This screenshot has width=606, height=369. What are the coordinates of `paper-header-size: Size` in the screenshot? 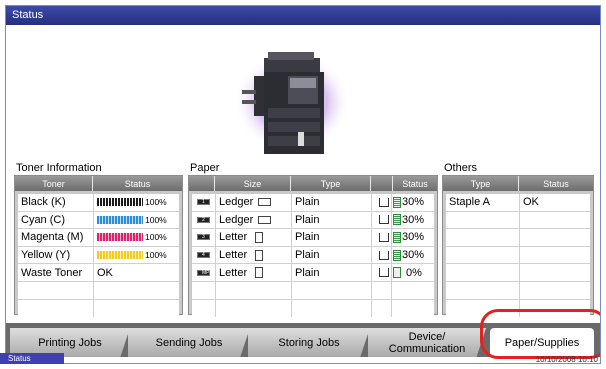 It's located at (253, 183).